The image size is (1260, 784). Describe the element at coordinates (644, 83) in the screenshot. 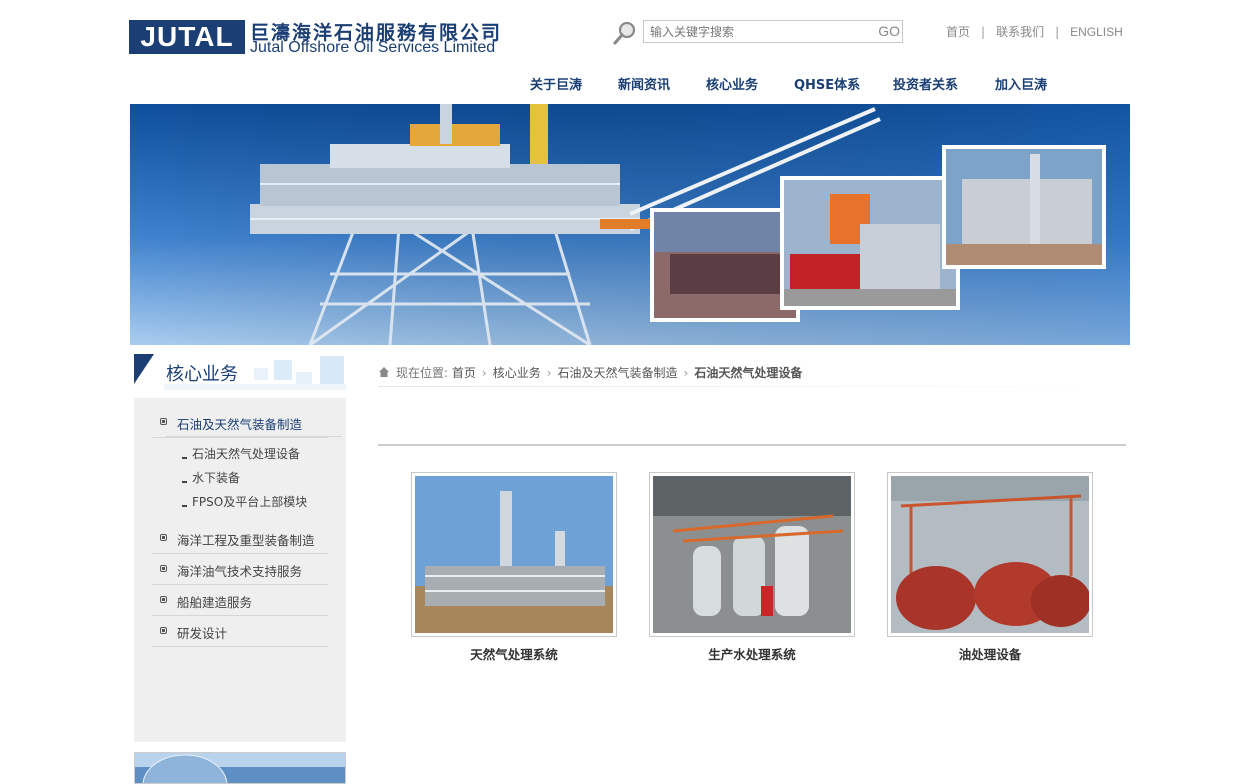

I see `nav-news: 新闻资讯` at that location.